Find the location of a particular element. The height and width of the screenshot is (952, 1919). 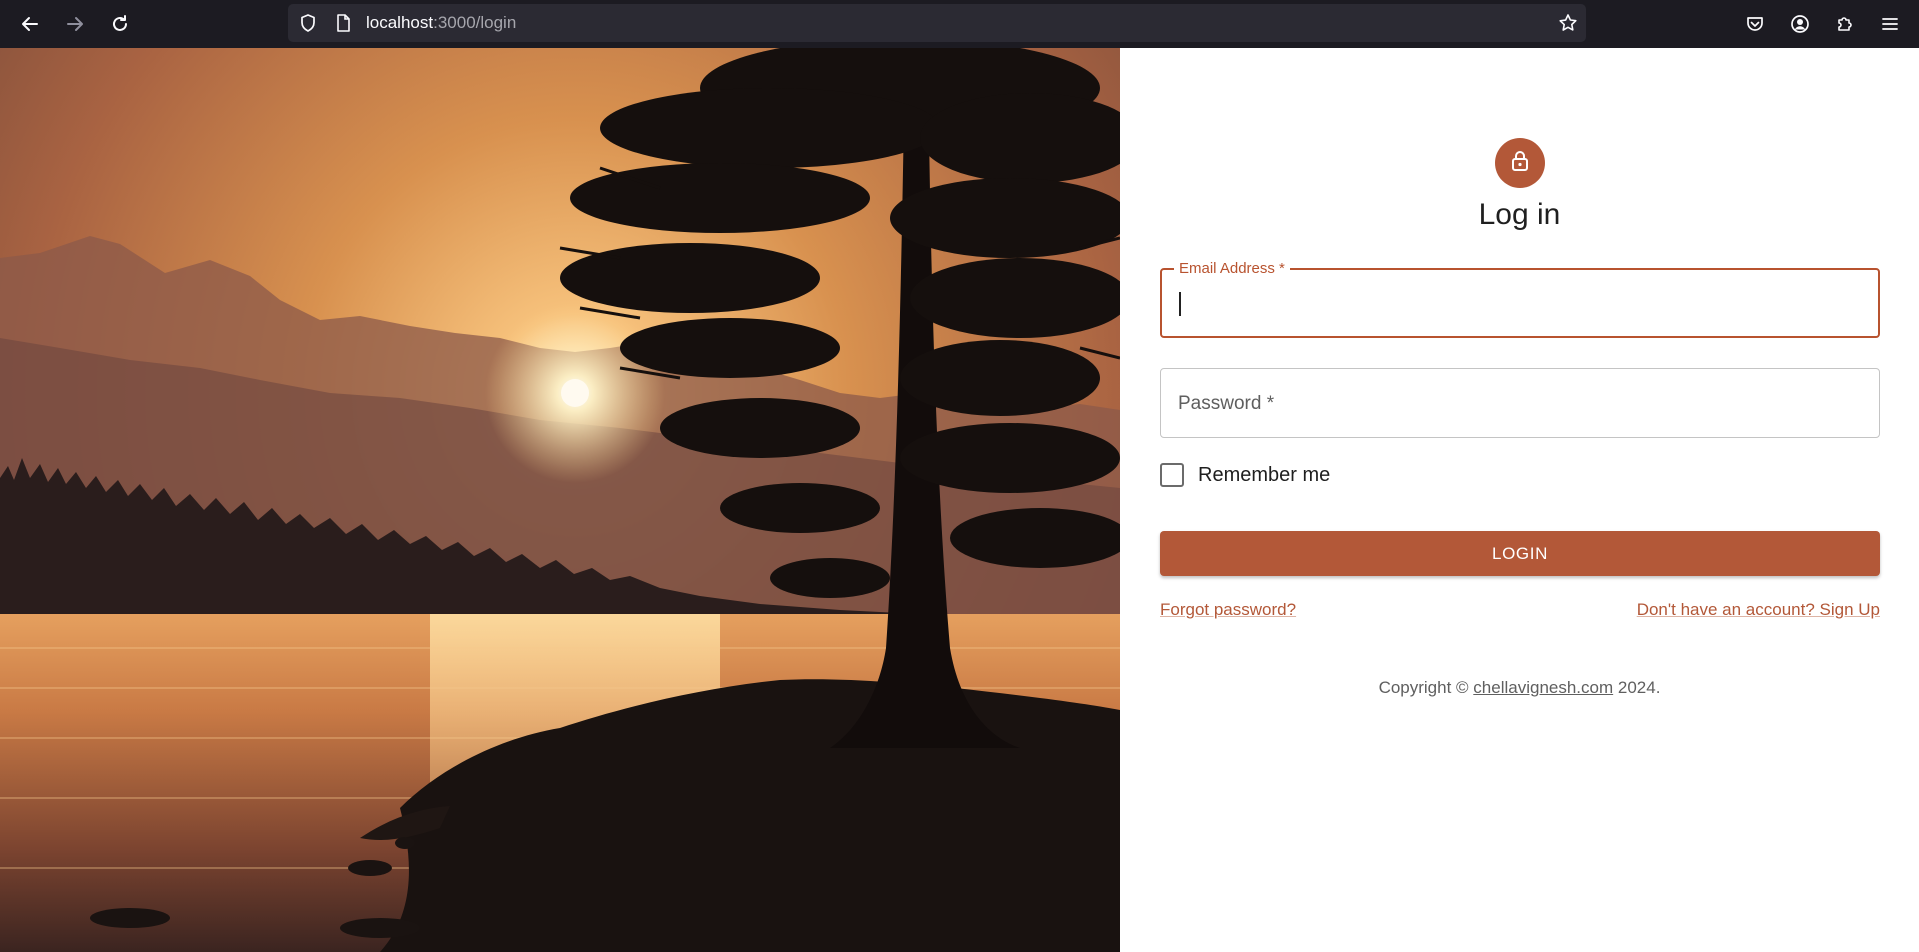

reload-icon is located at coordinates (120, 24).